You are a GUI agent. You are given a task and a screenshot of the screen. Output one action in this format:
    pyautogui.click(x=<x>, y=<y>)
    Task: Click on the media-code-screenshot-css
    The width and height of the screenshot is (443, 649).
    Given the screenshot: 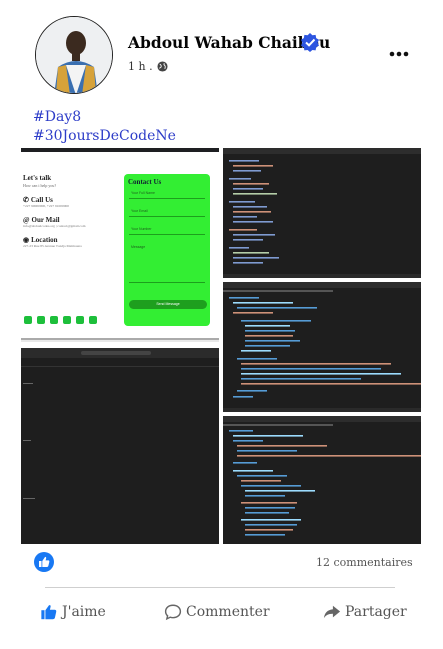 What is the action you would take?
    pyautogui.click(x=322, y=213)
    